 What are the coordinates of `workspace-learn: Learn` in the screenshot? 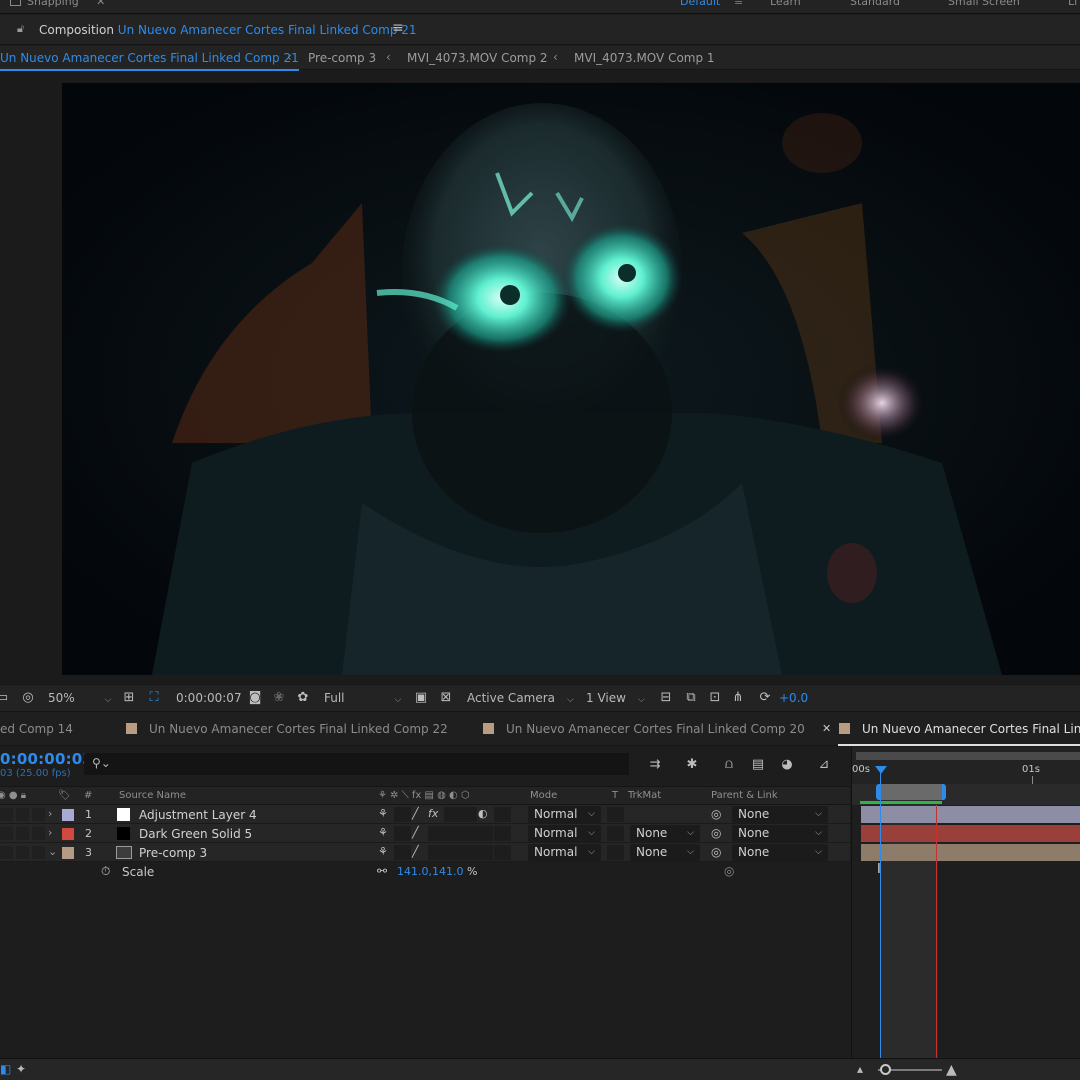 It's located at (785, 4).